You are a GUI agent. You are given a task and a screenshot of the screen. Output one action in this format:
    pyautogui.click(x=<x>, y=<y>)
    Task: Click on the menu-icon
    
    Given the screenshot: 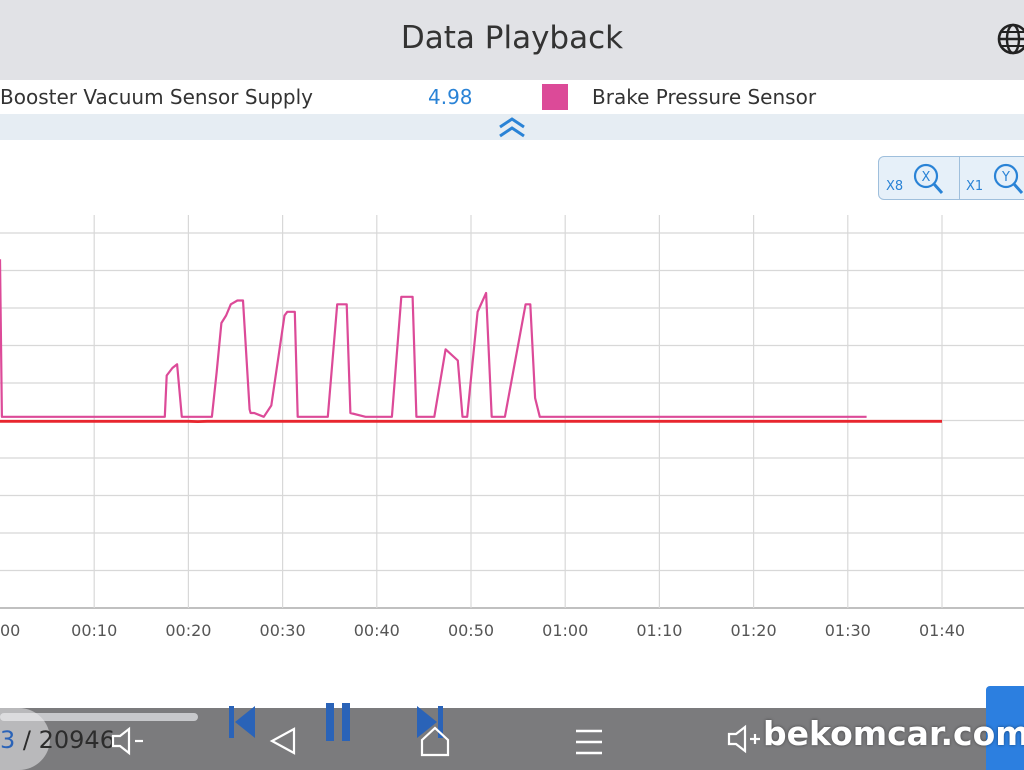 What is the action you would take?
    pyautogui.click(x=589, y=742)
    